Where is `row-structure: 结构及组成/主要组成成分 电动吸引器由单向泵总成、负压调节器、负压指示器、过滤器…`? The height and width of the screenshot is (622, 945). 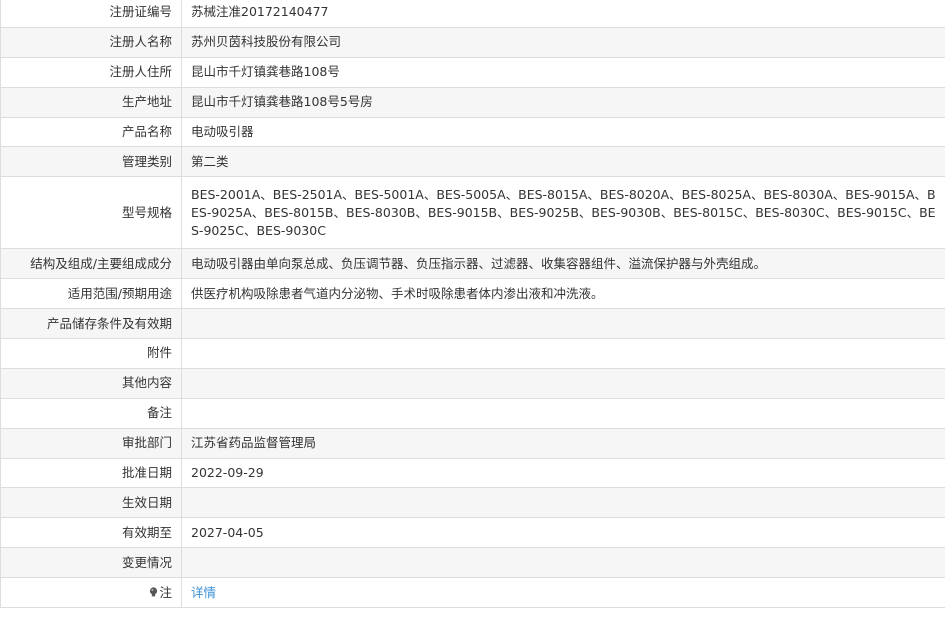 row-structure: 结构及组成/主要组成成分 电动吸引器由单向泵总成、负压调节器、负压指示器、过滤器… is located at coordinates (472, 264).